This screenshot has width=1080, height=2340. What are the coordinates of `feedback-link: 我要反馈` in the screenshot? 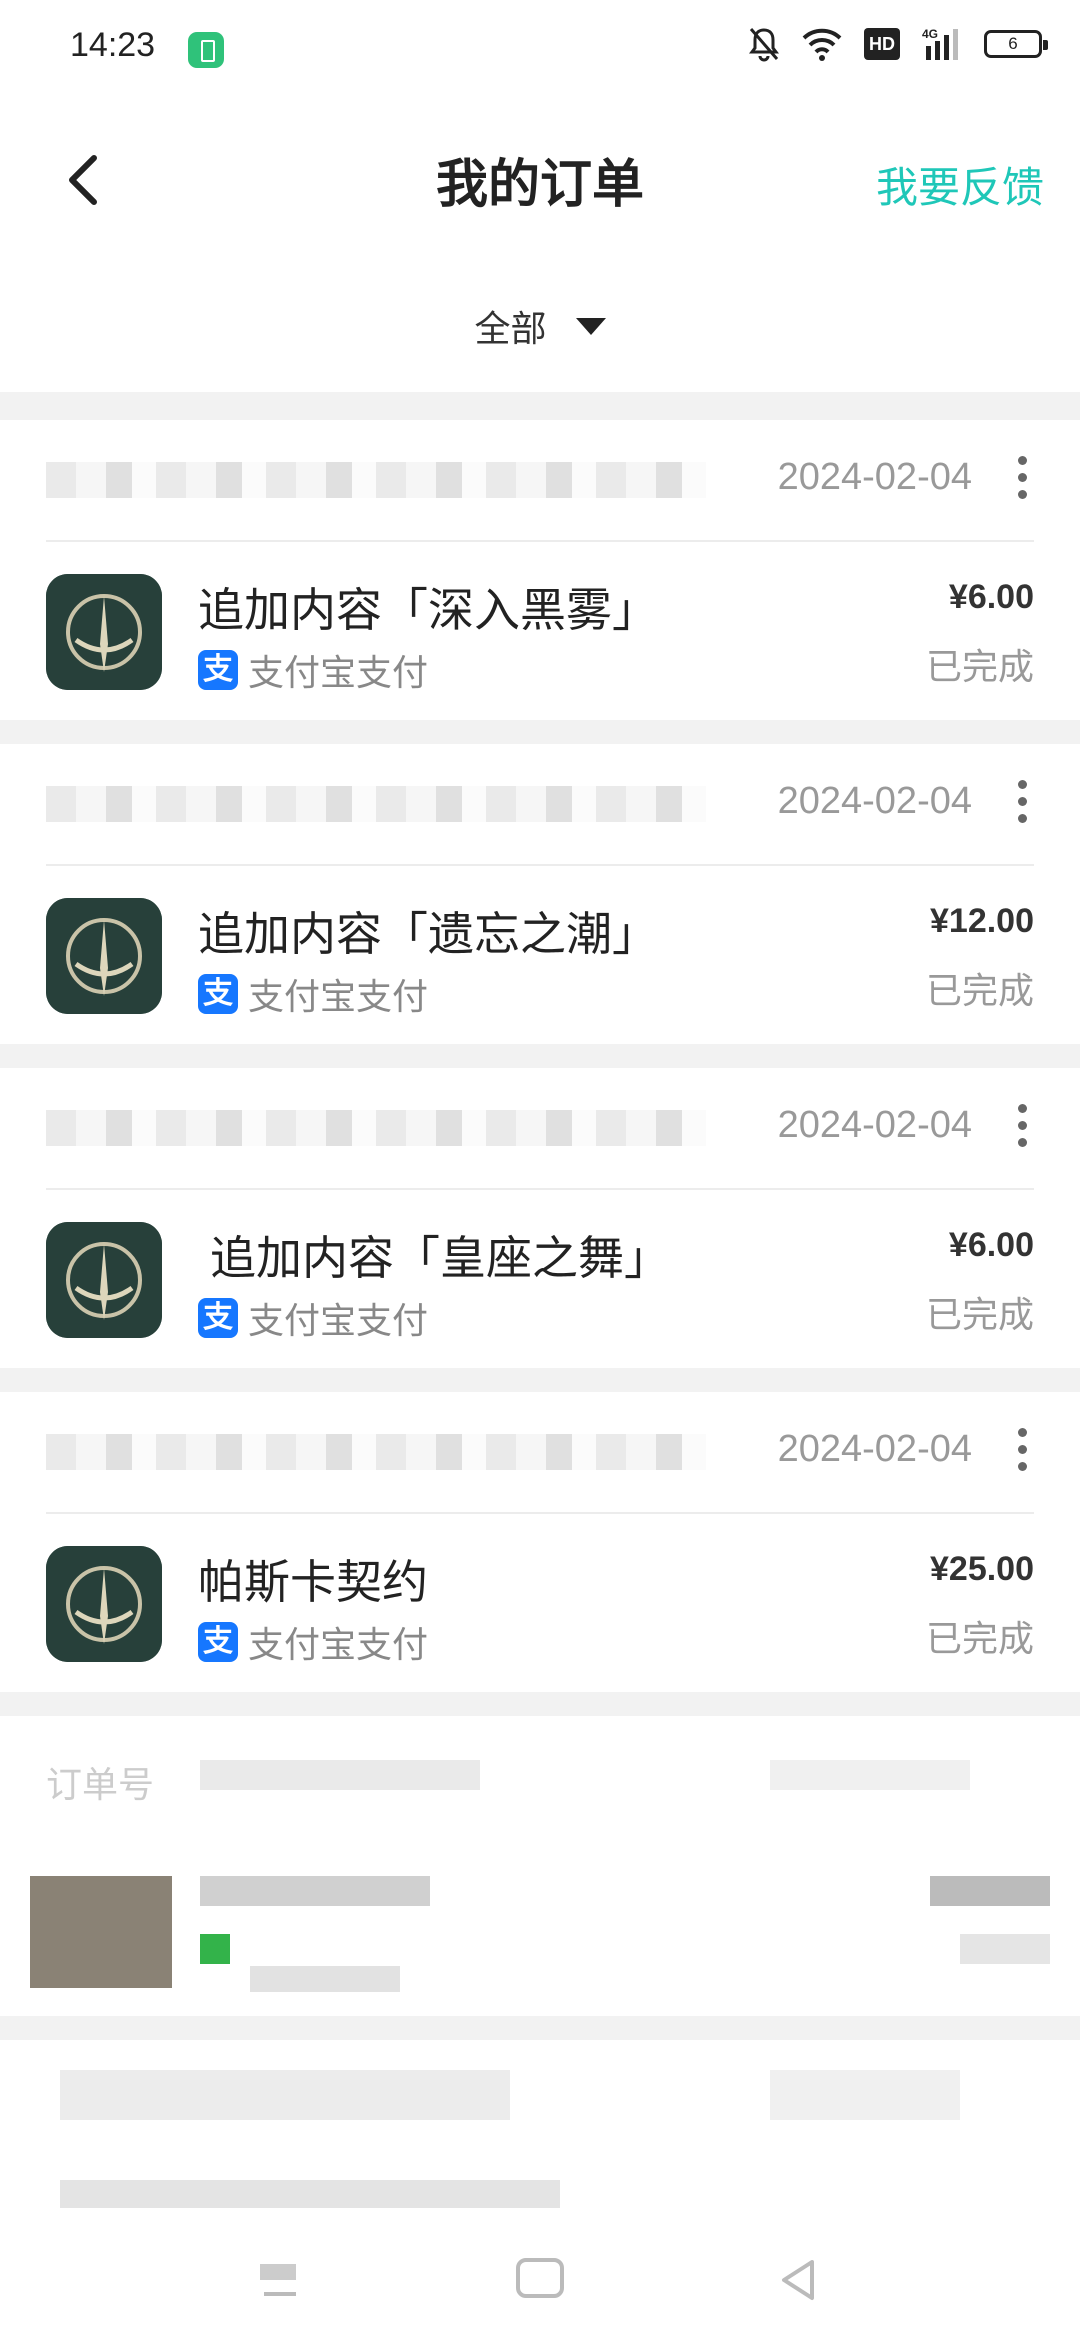 It's located at (960, 184).